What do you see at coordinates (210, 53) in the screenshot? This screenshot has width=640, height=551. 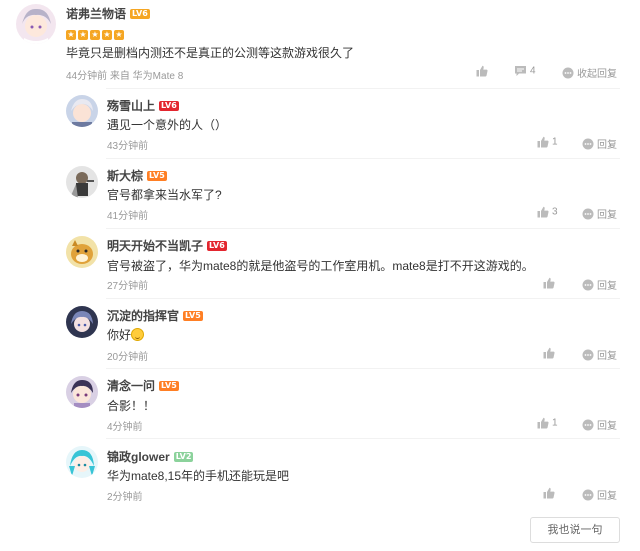 I see `main-comment-text: 毕竟只是删档内测还不是真正的公测等这款游戏很久了` at bounding box center [210, 53].